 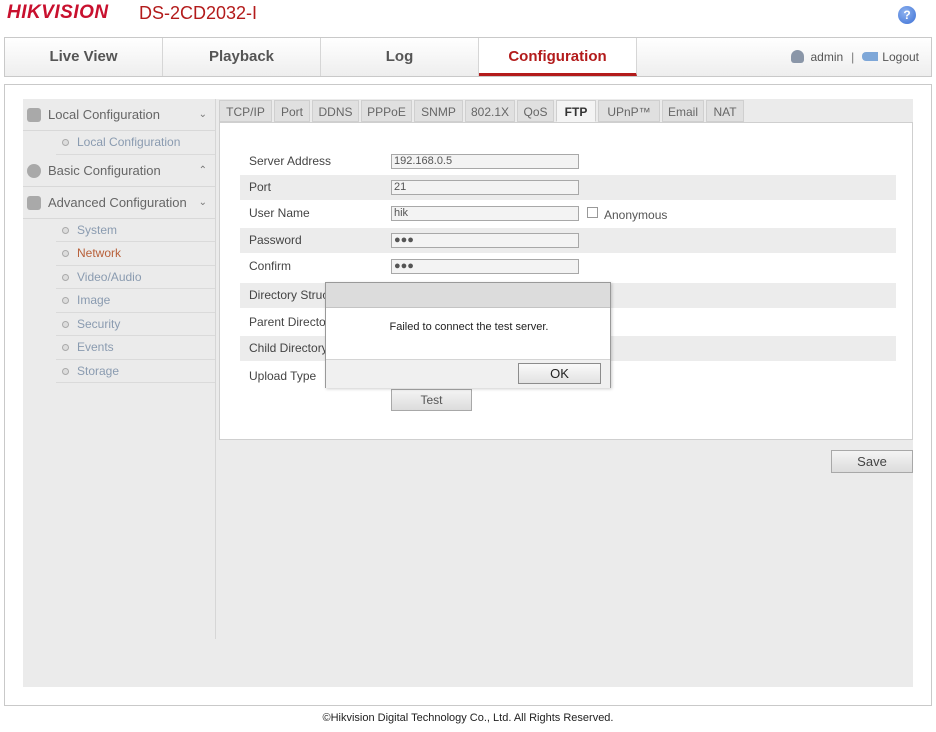 I want to click on sidebar-item-network: Network, so click(x=135, y=254).